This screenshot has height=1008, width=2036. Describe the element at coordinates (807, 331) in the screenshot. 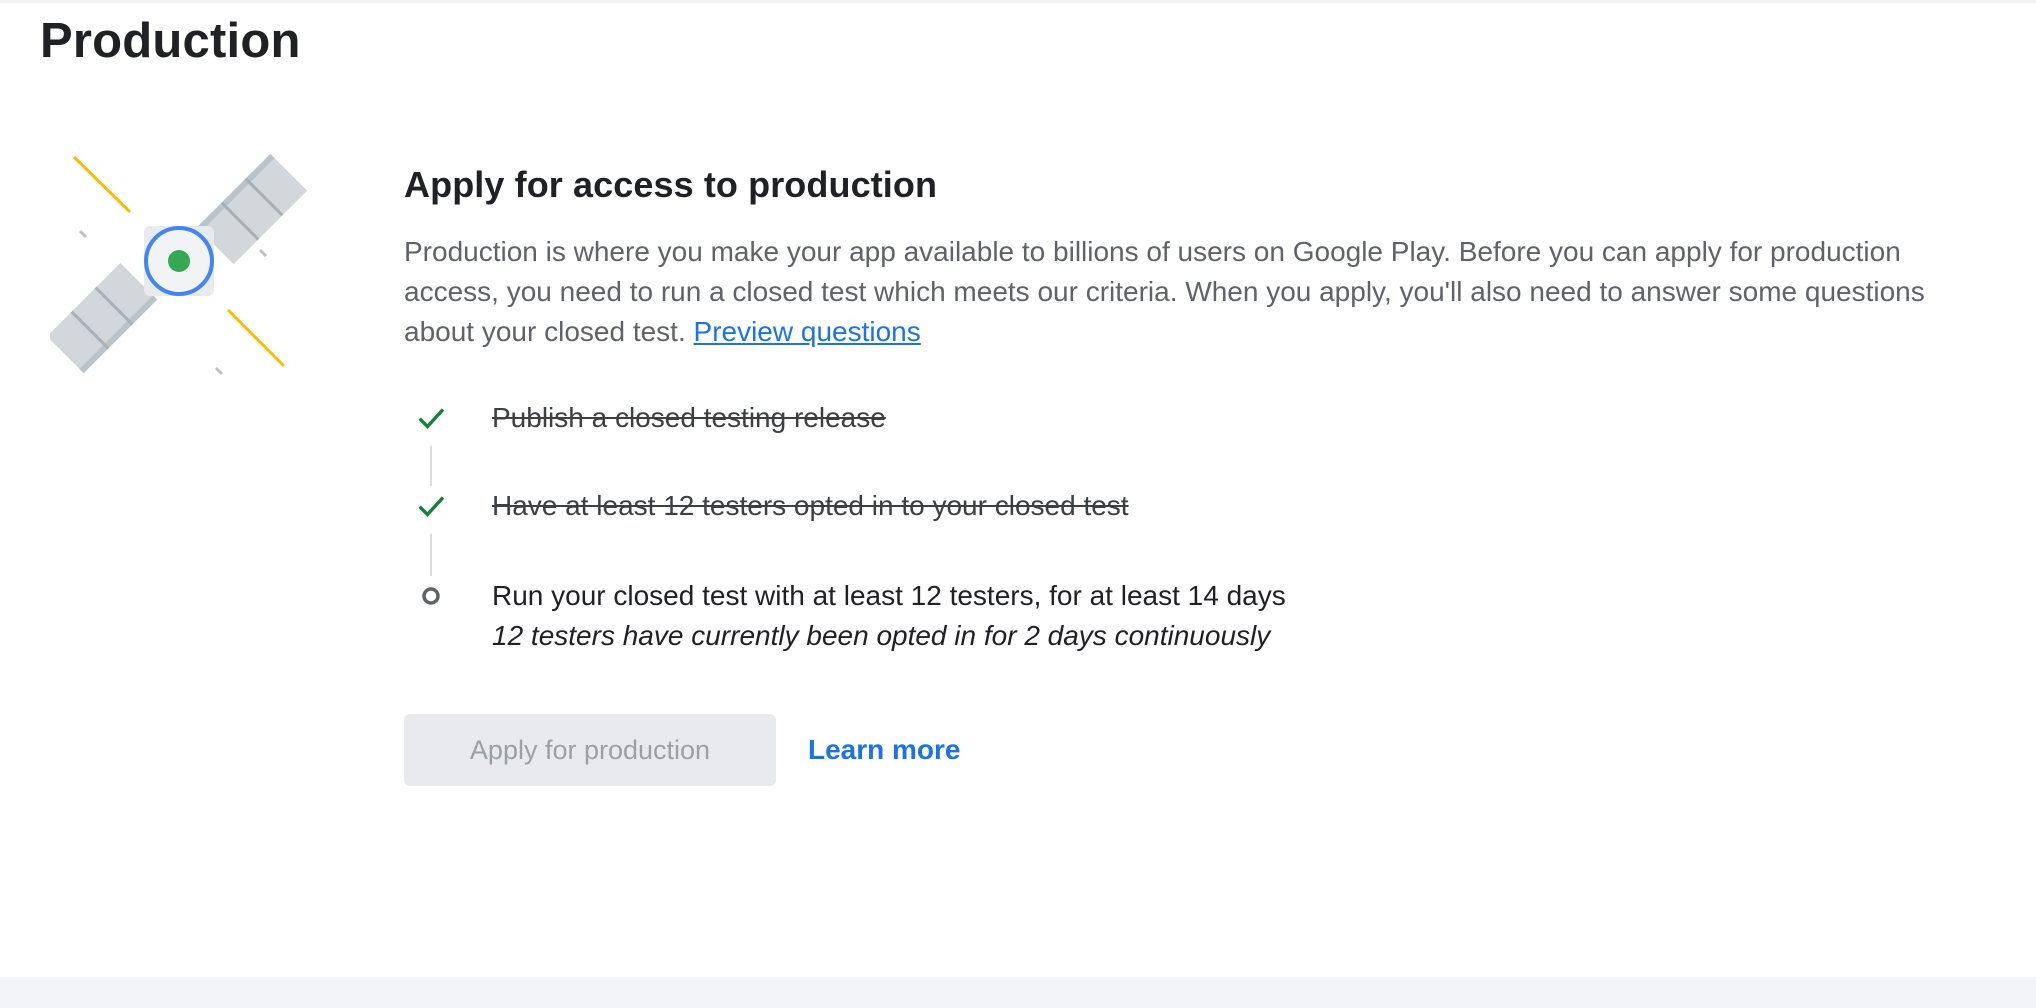

I see `preview-questions-link: Preview questions` at that location.